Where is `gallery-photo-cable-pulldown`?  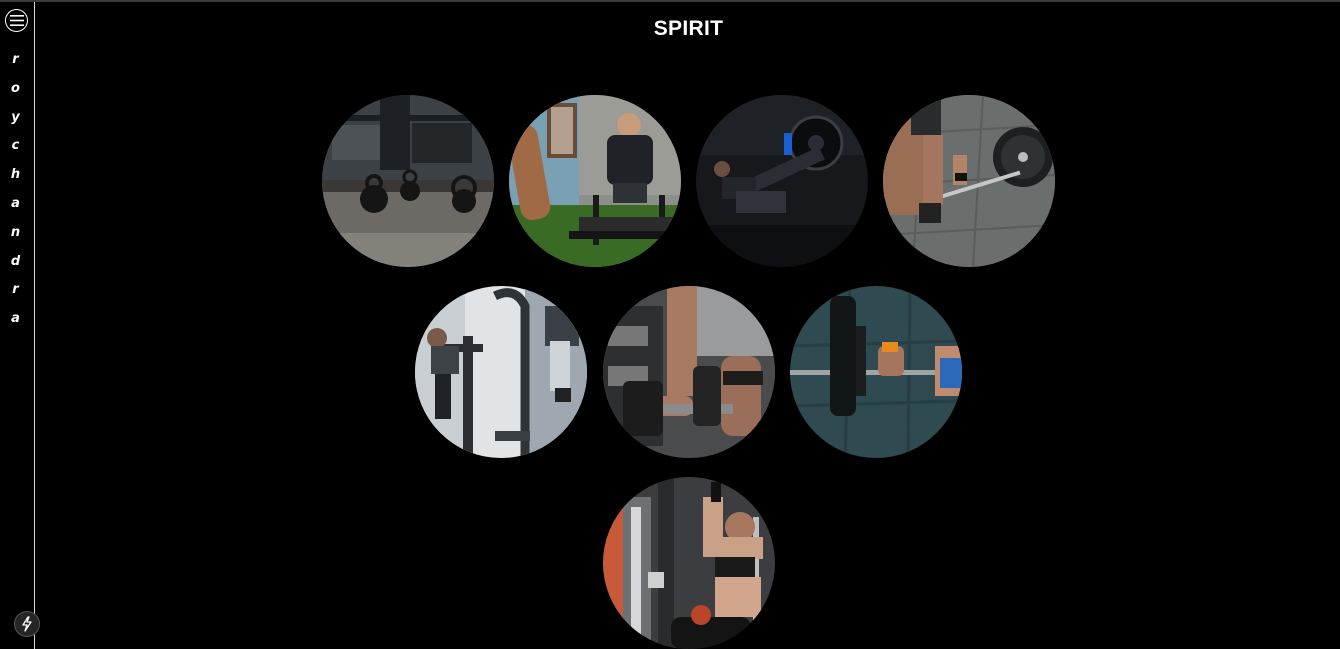
gallery-photo-cable-pulldown is located at coordinates (689, 563).